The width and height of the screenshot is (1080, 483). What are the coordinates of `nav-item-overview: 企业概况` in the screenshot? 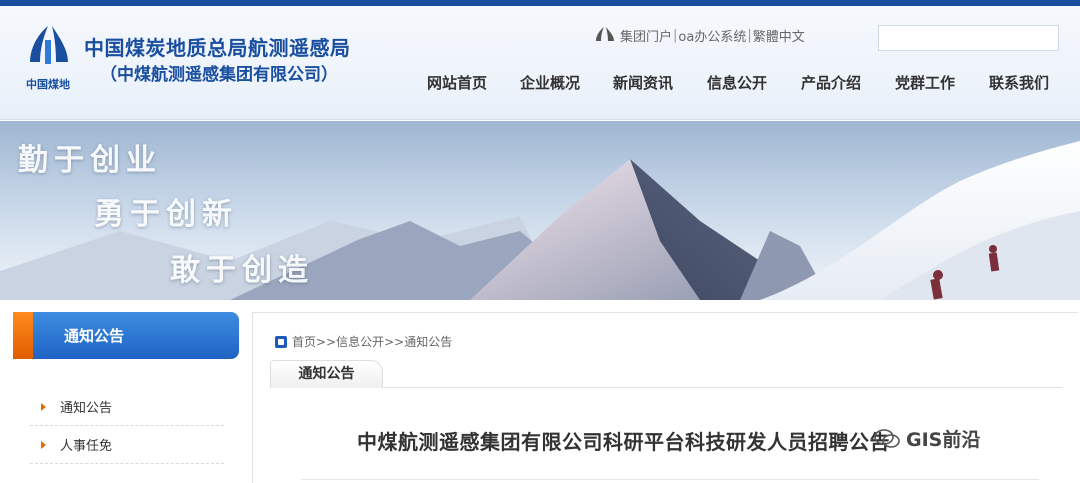 It's located at (550, 83).